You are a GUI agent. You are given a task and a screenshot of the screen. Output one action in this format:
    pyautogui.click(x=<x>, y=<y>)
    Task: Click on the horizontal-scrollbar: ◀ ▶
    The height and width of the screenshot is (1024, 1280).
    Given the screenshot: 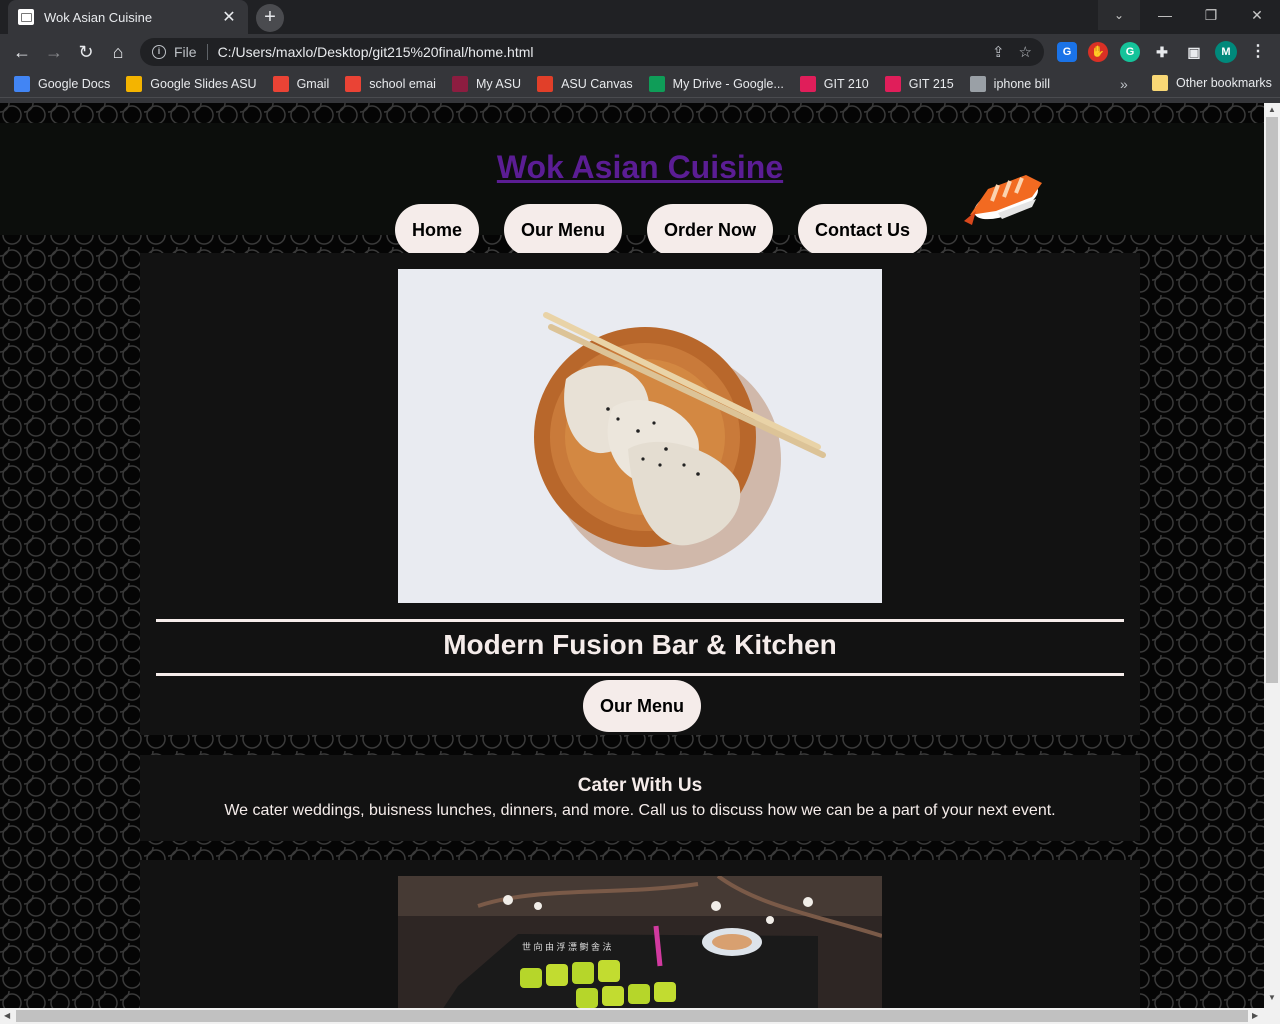 What is the action you would take?
    pyautogui.click(x=640, y=1016)
    